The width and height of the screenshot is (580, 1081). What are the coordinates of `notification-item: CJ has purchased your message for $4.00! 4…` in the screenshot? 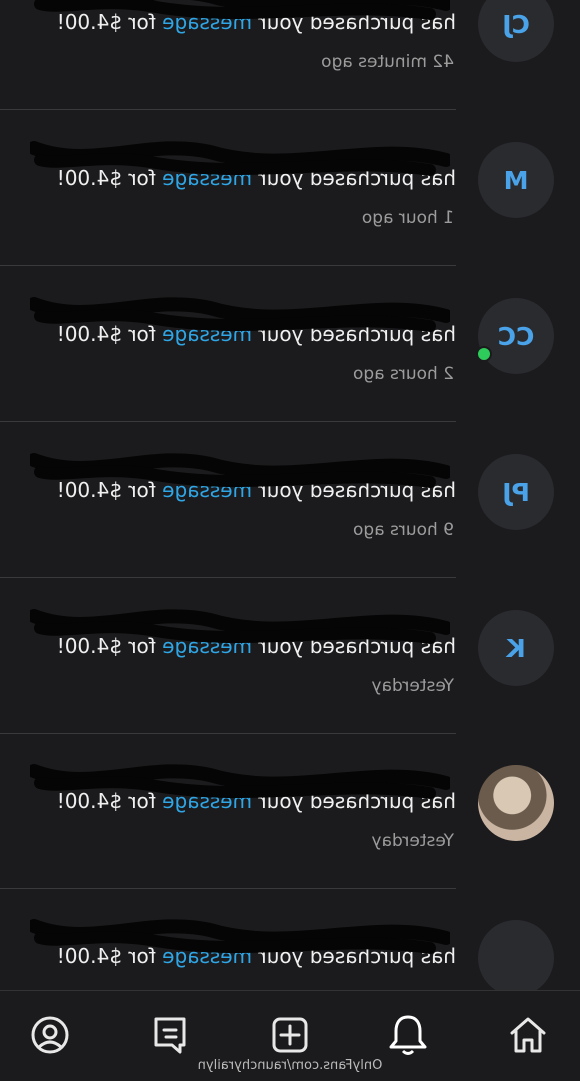 It's located at (290, 55).